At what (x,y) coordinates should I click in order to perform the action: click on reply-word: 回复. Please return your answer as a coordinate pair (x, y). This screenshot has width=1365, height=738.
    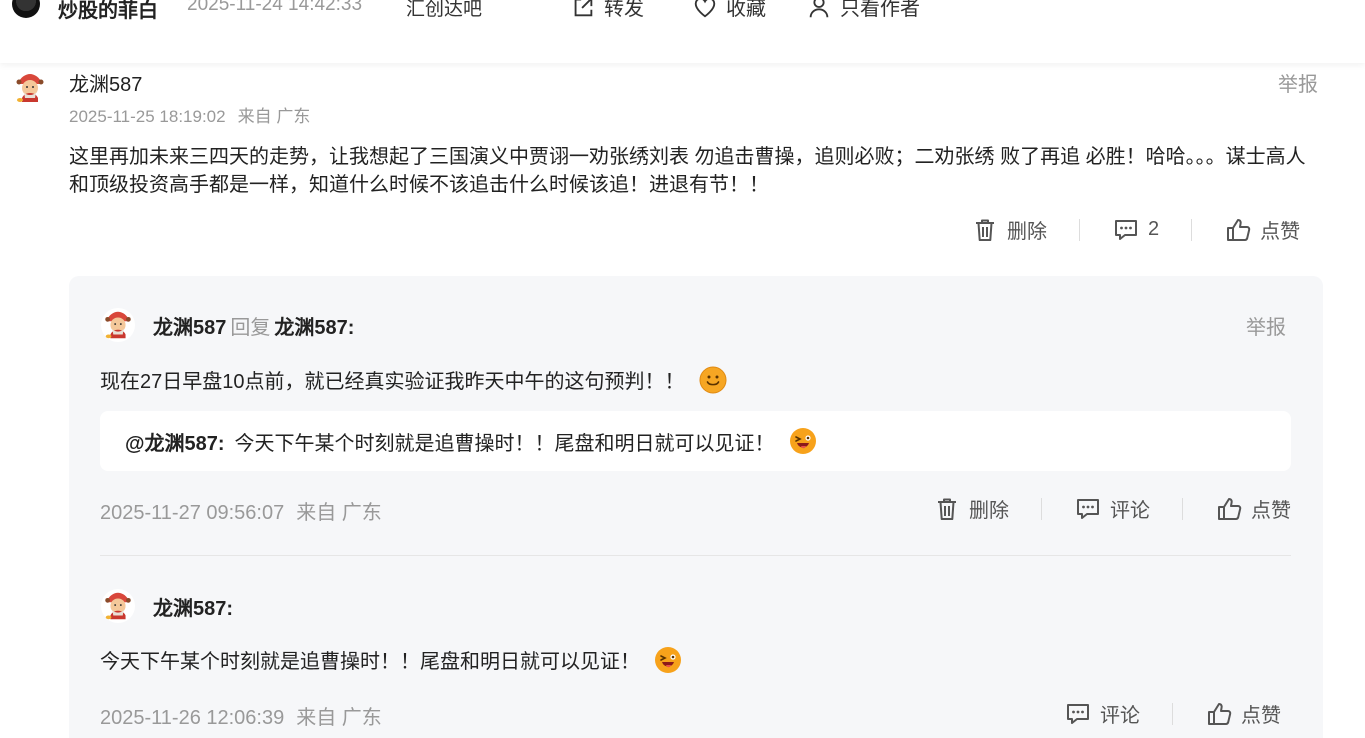
    Looking at the image, I should click on (250, 328).